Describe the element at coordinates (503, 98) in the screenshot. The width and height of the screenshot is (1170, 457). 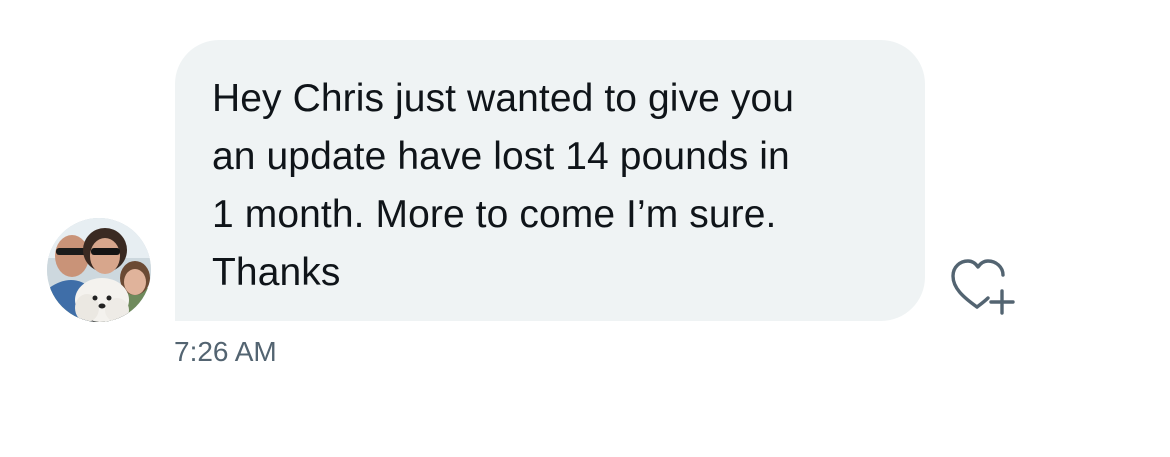
I see `message-line: Hey Chris just wanted to give you` at that location.